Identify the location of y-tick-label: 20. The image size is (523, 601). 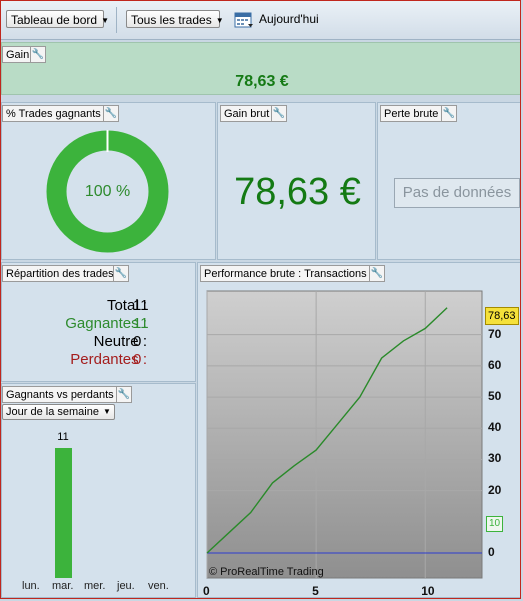
(495, 489).